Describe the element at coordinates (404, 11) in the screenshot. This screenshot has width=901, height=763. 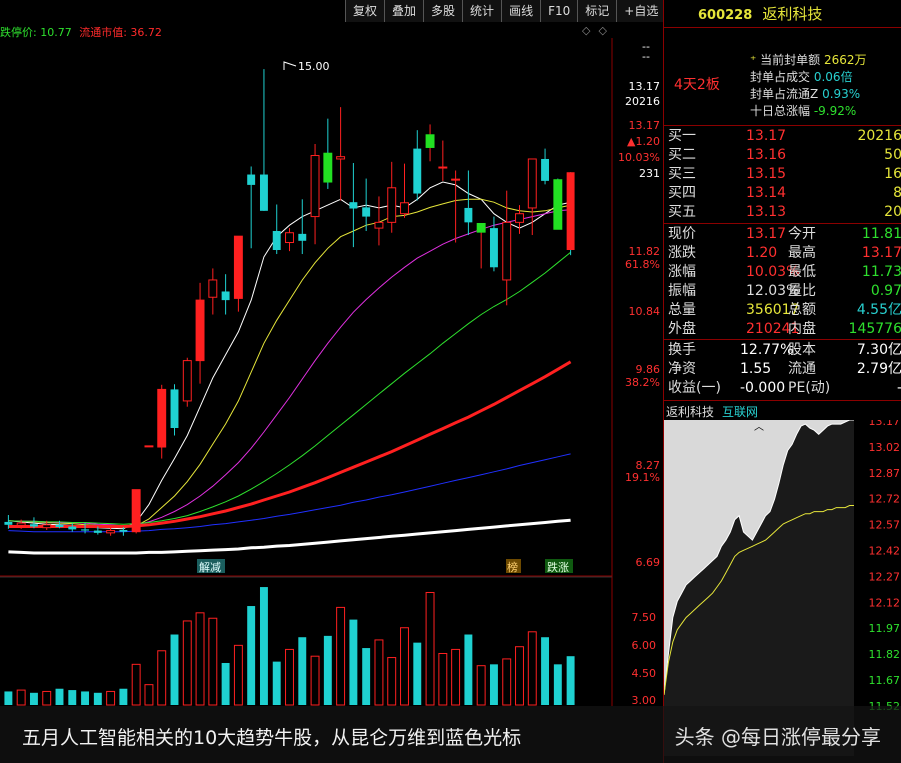
I see `toolbar-overlay-button: 叠加` at that location.